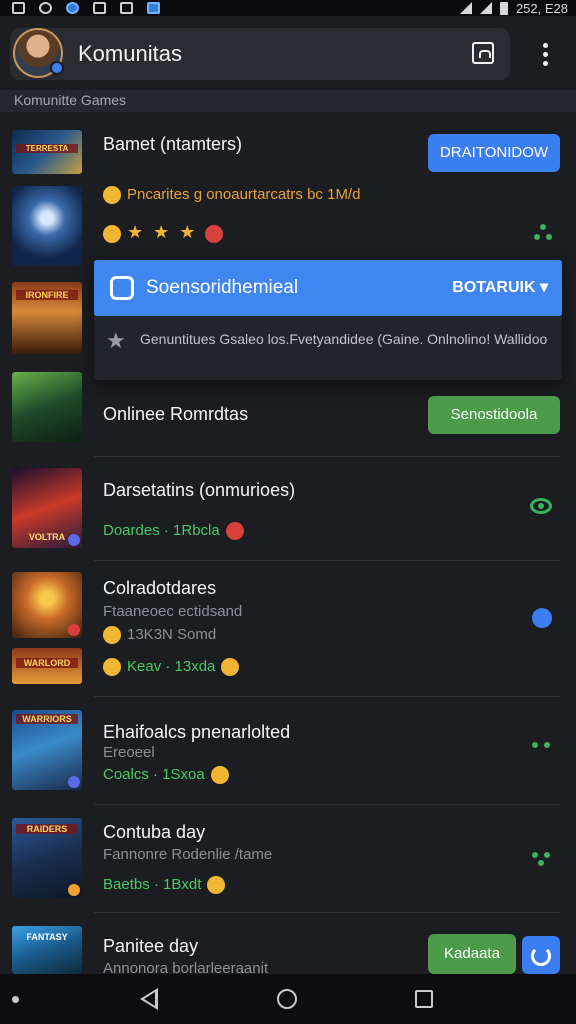 This screenshot has width=576, height=1024. What do you see at coordinates (159, 588) in the screenshot?
I see `list-item-title: Colradotdares` at bounding box center [159, 588].